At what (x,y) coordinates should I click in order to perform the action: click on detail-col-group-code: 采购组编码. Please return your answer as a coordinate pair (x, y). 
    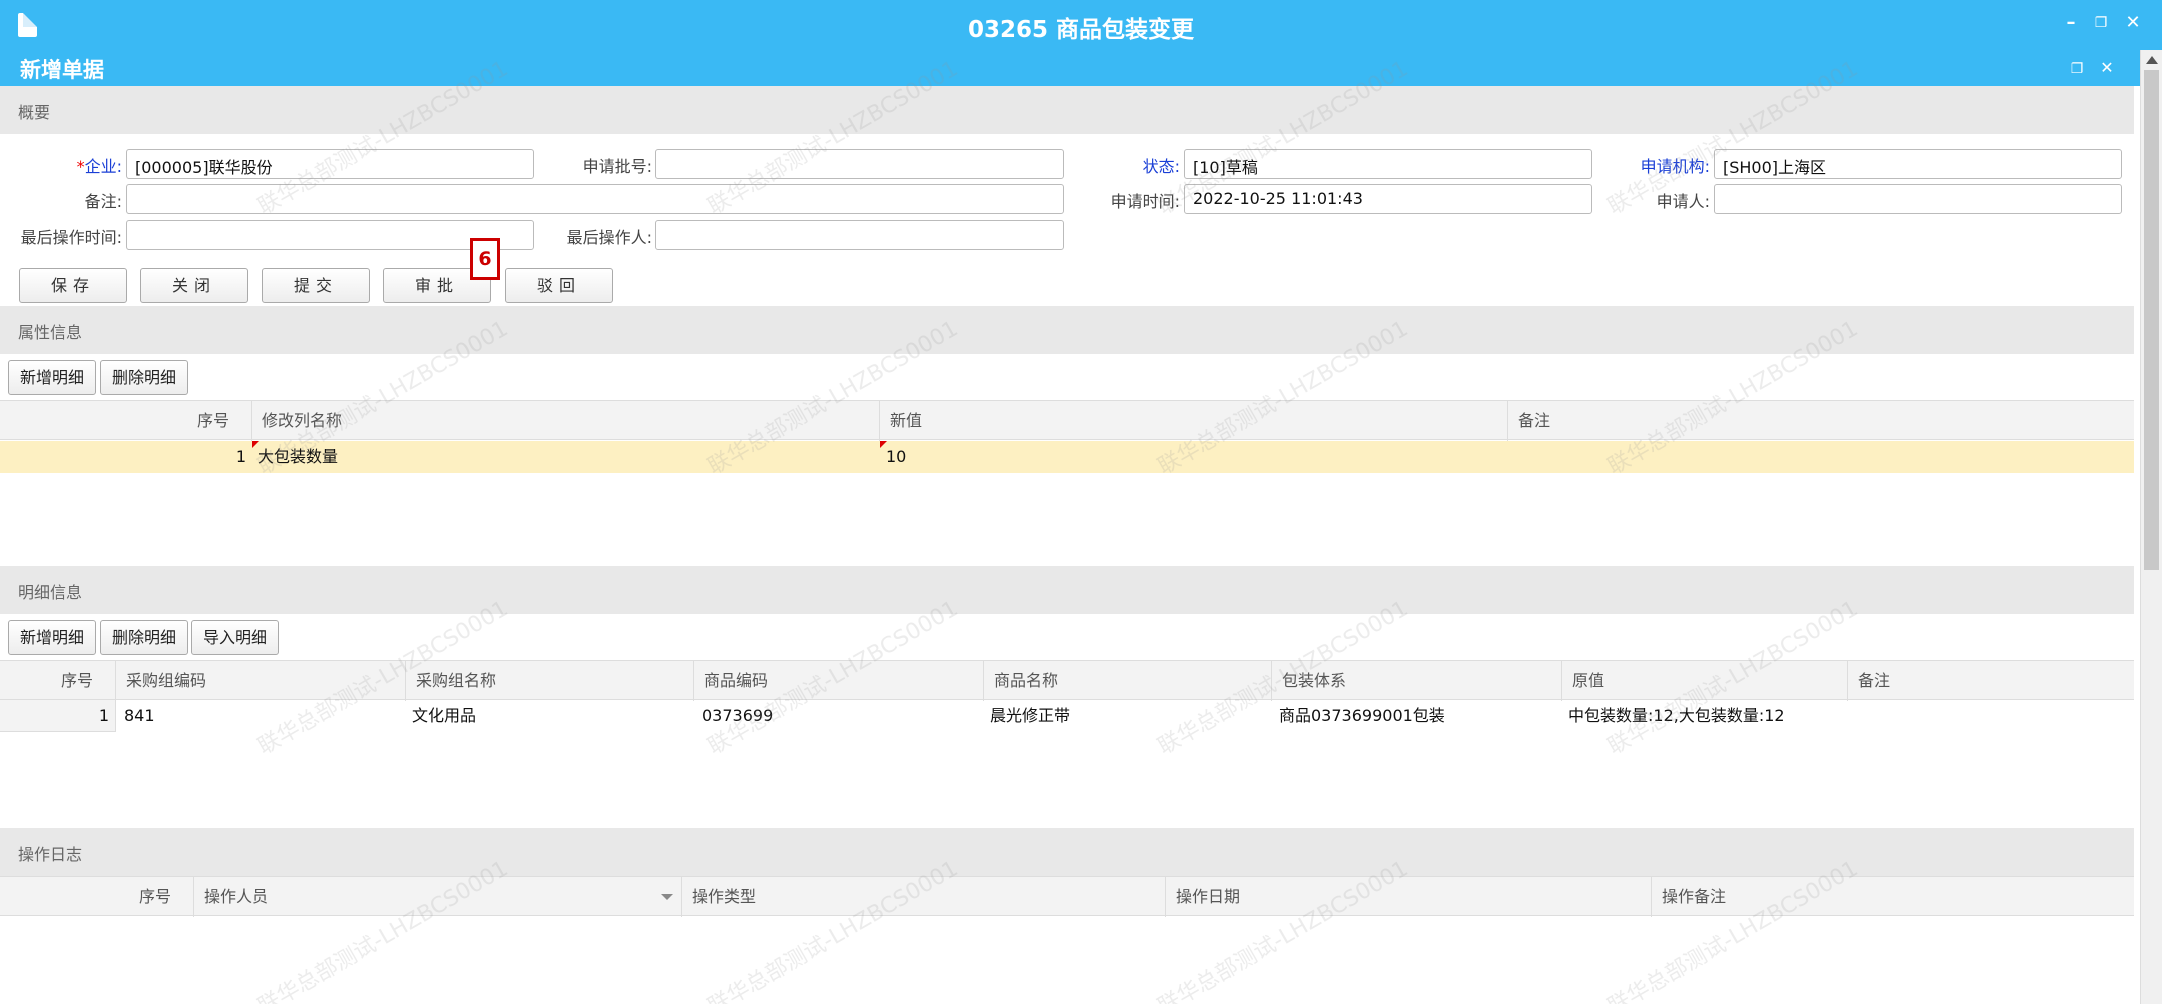
    Looking at the image, I should click on (261, 681).